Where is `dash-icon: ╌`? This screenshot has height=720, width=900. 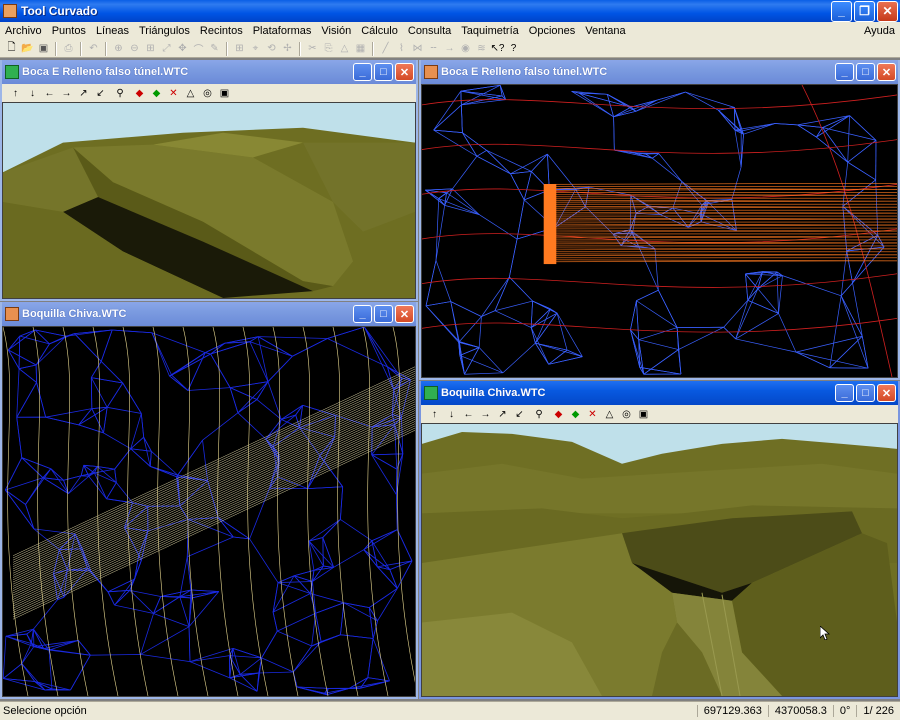 dash-icon: ╌ is located at coordinates (433, 48).